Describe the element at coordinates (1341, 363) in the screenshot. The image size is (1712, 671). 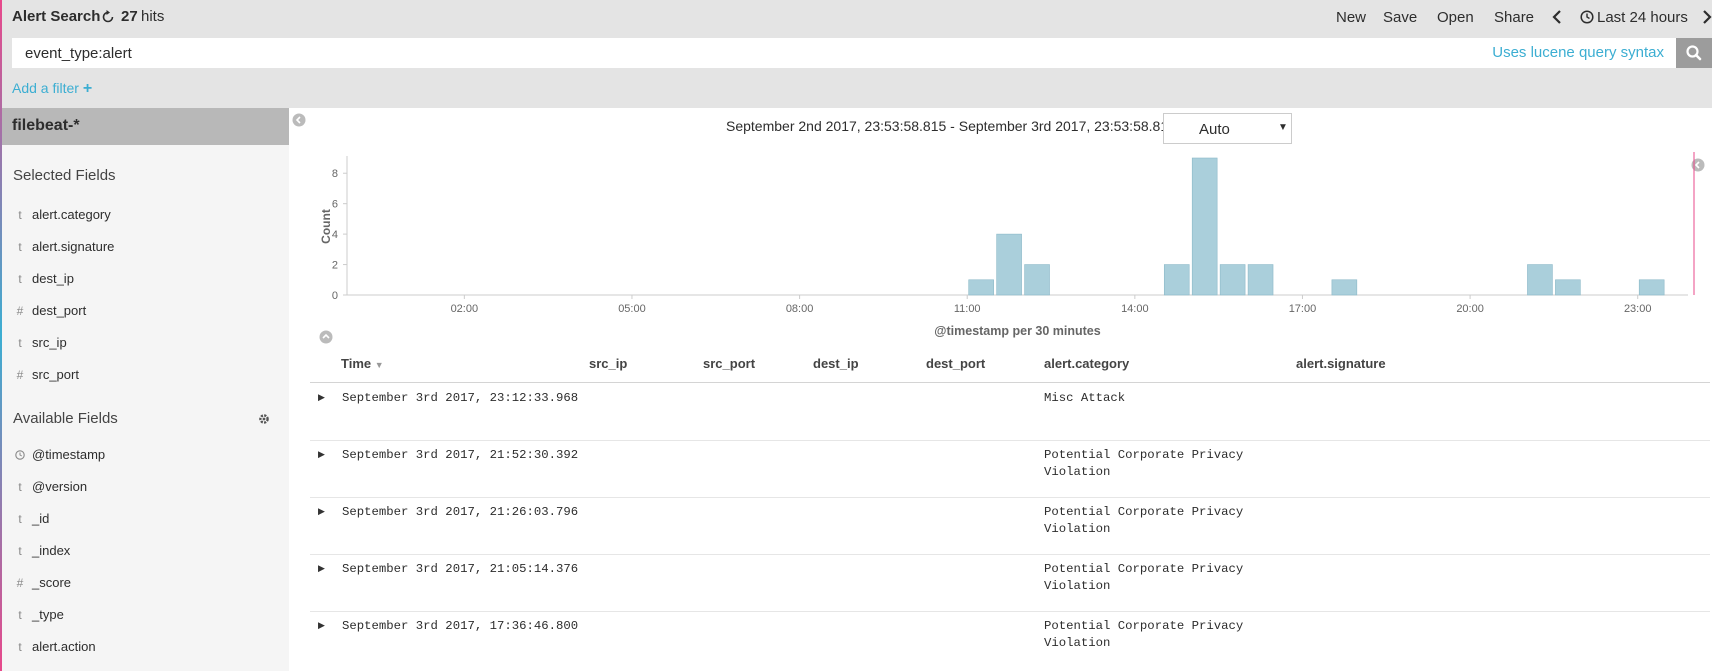
I see `column-header-alert-signature: alert.signature` at that location.